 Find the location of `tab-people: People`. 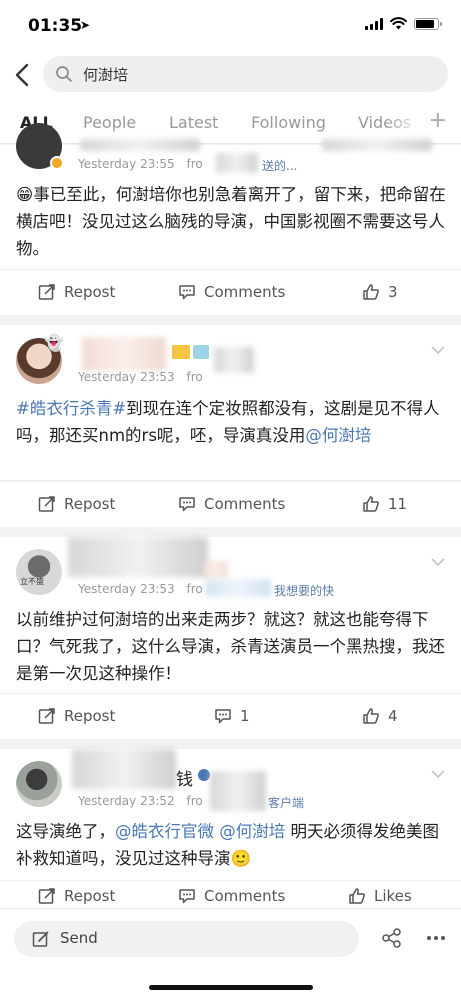

tab-people: People is located at coordinates (109, 122).